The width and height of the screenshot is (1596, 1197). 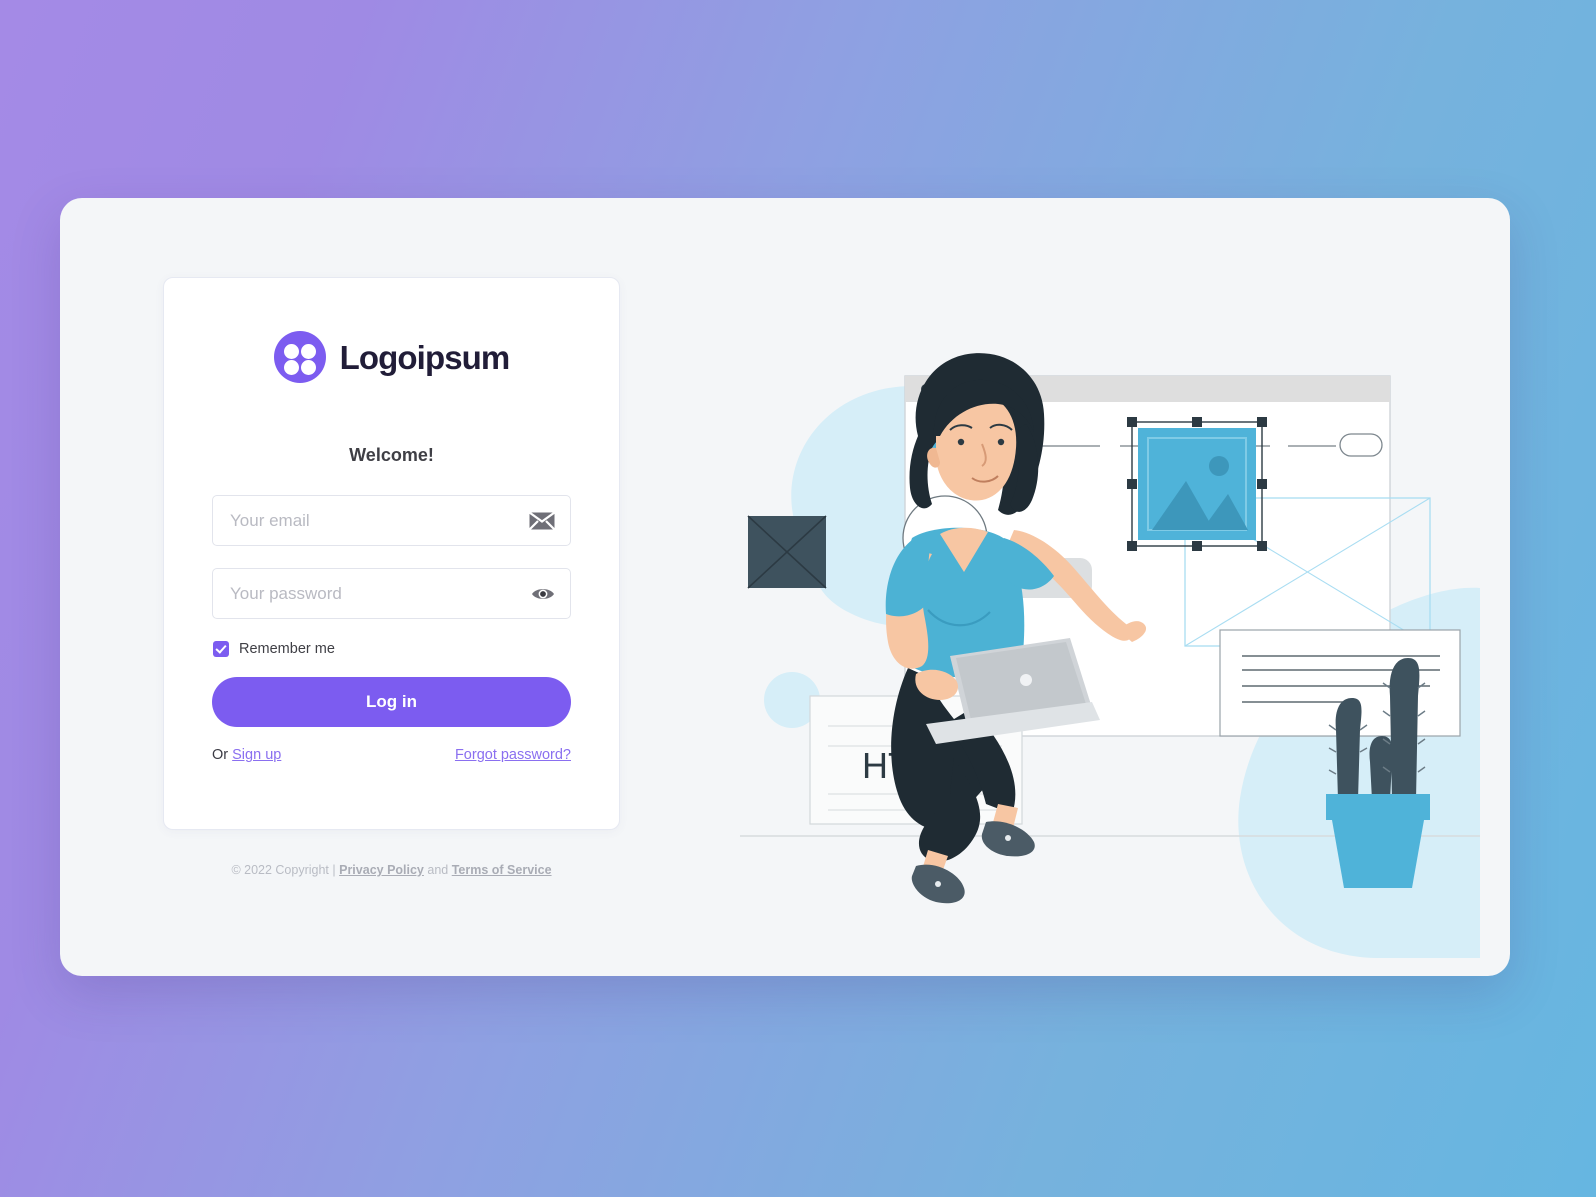 I want to click on four-dot-clover-logo-icon, so click(x=299, y=357).